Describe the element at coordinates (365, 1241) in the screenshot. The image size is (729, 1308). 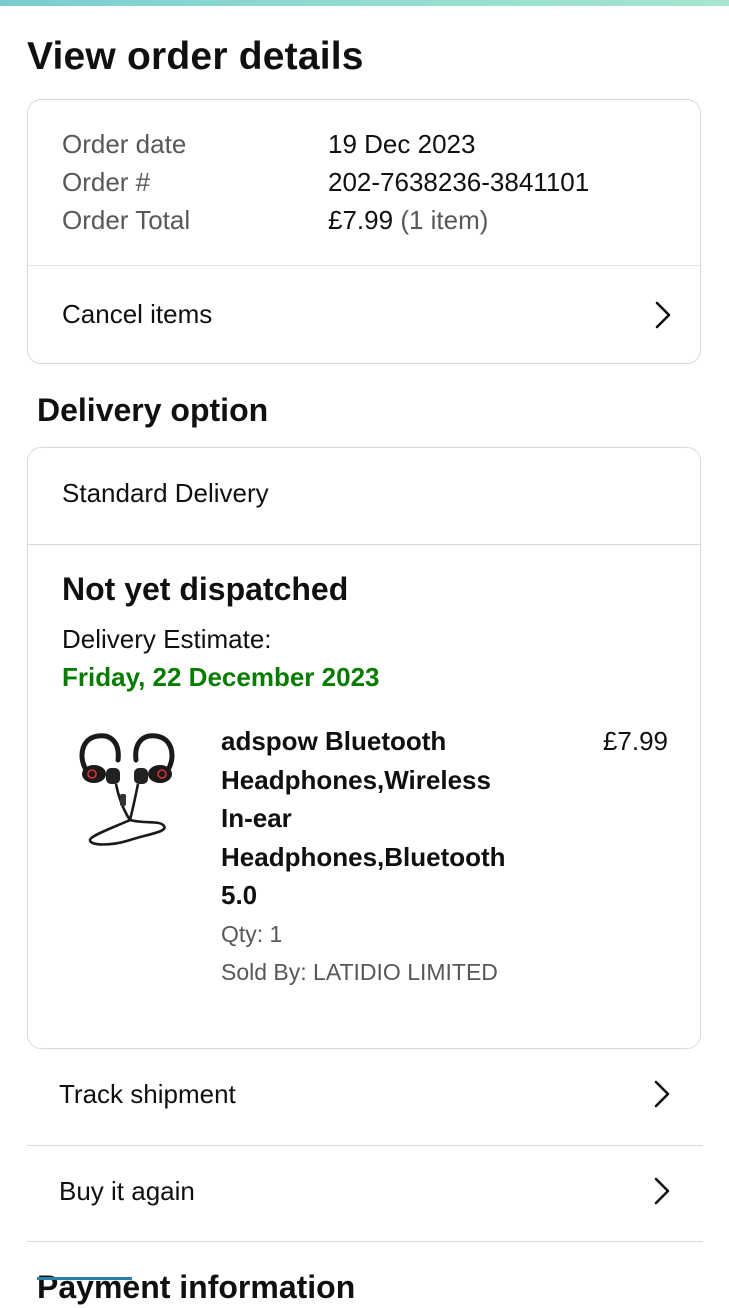
I see `action-divider` at that location.